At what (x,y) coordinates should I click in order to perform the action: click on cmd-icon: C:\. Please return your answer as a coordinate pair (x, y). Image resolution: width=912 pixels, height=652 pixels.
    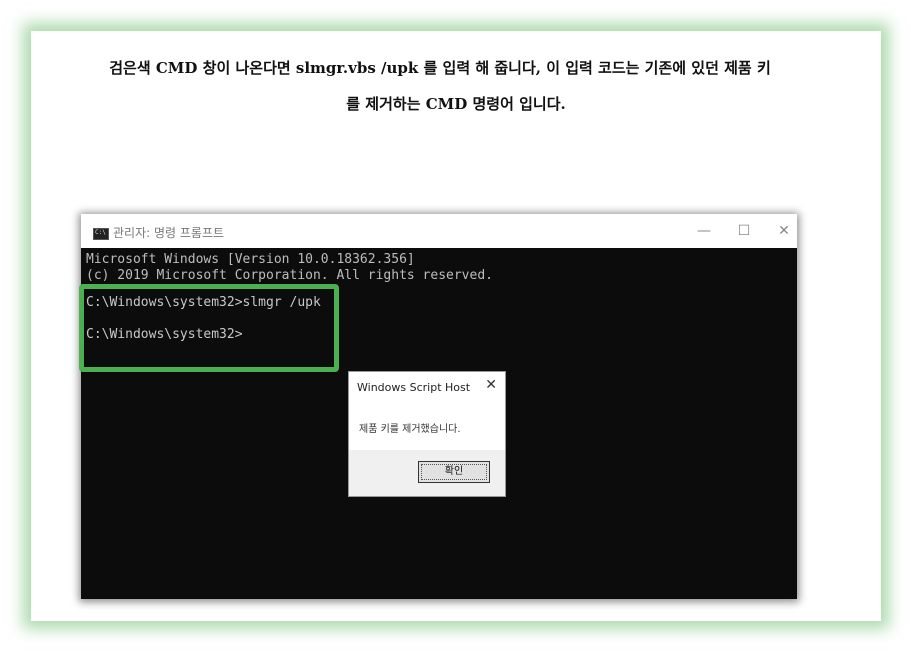
    Looking at the image, I should click on (101, 234).